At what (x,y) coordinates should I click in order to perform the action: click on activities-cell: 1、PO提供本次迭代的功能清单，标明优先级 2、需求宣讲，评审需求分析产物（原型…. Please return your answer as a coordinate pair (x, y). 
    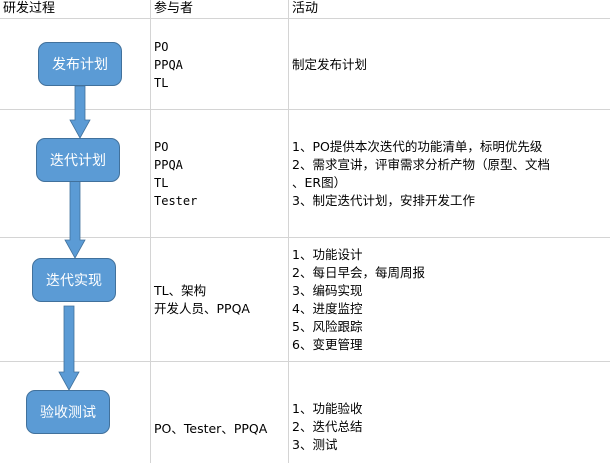
    Looking at the image, I should click on (421, 174).